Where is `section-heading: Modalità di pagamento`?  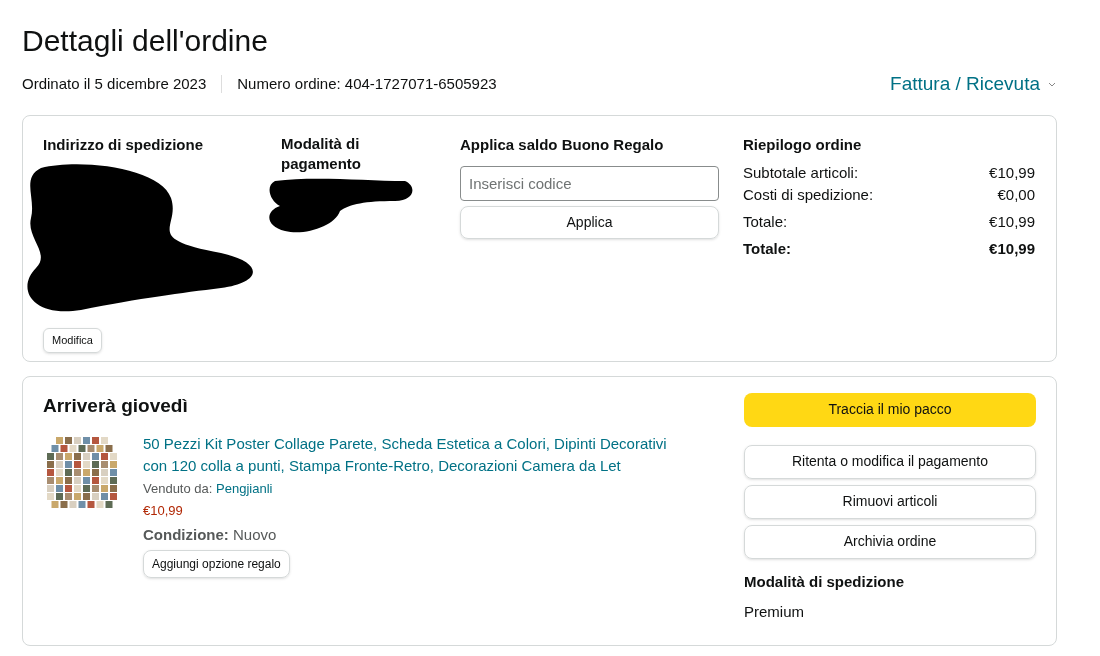
section-heading: Modalità di pagamento is located at coordinates (321, 153).